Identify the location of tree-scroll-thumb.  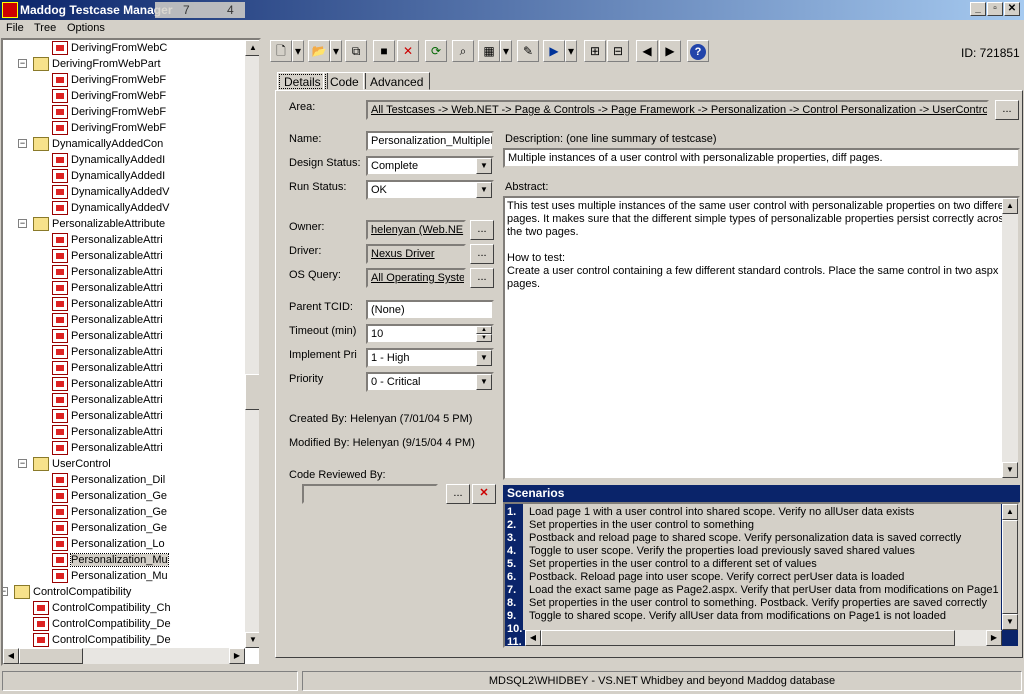
(252, 392).